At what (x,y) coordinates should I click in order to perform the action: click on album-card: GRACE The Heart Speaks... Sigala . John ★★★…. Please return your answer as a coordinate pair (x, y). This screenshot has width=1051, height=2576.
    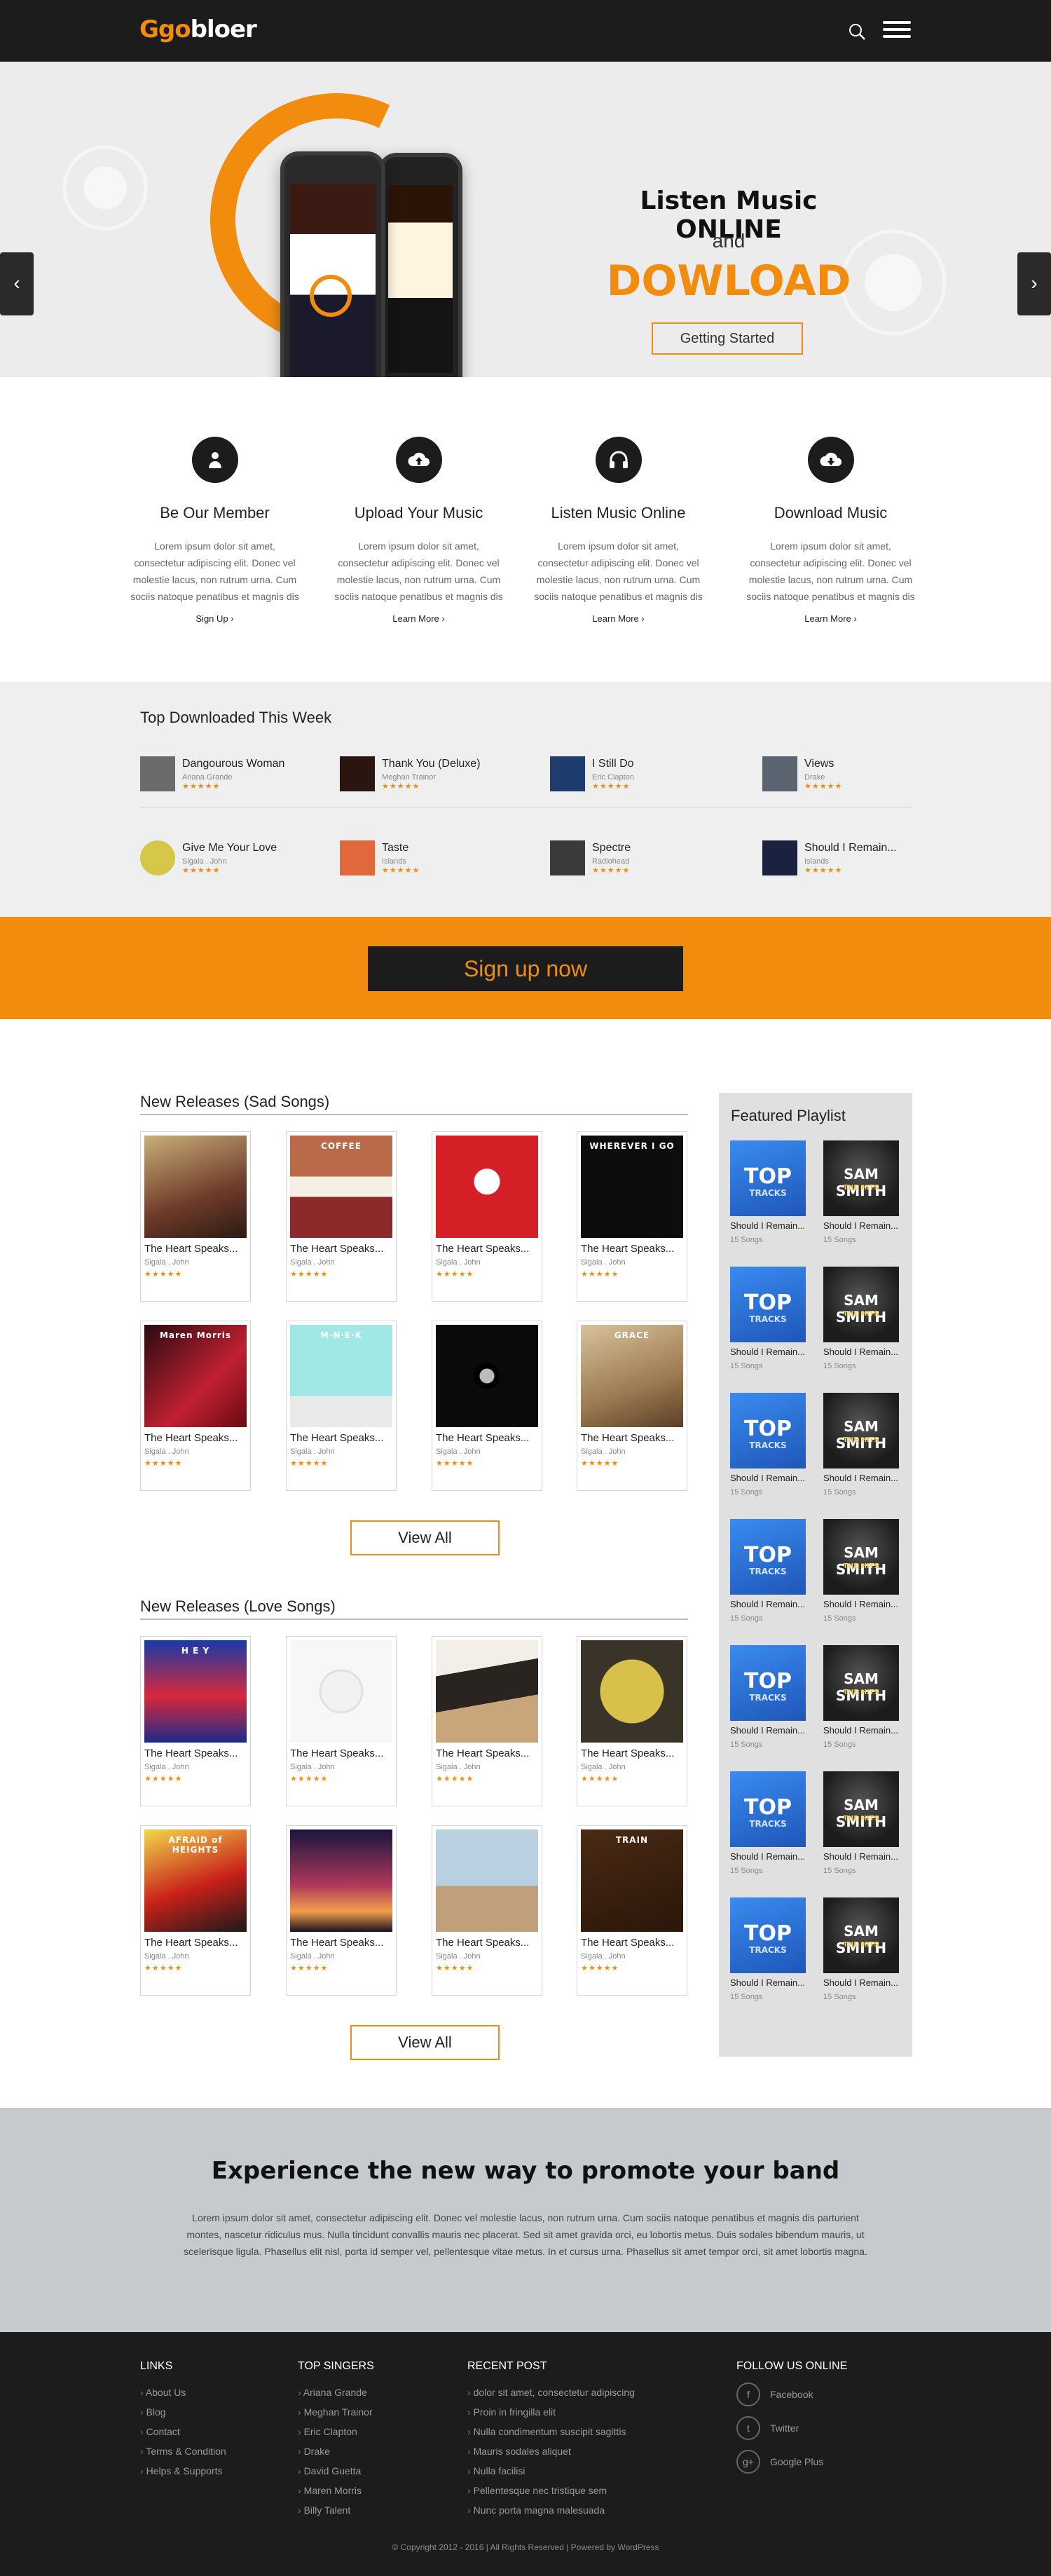
    Looking at the image, I should click on (632, 1406).